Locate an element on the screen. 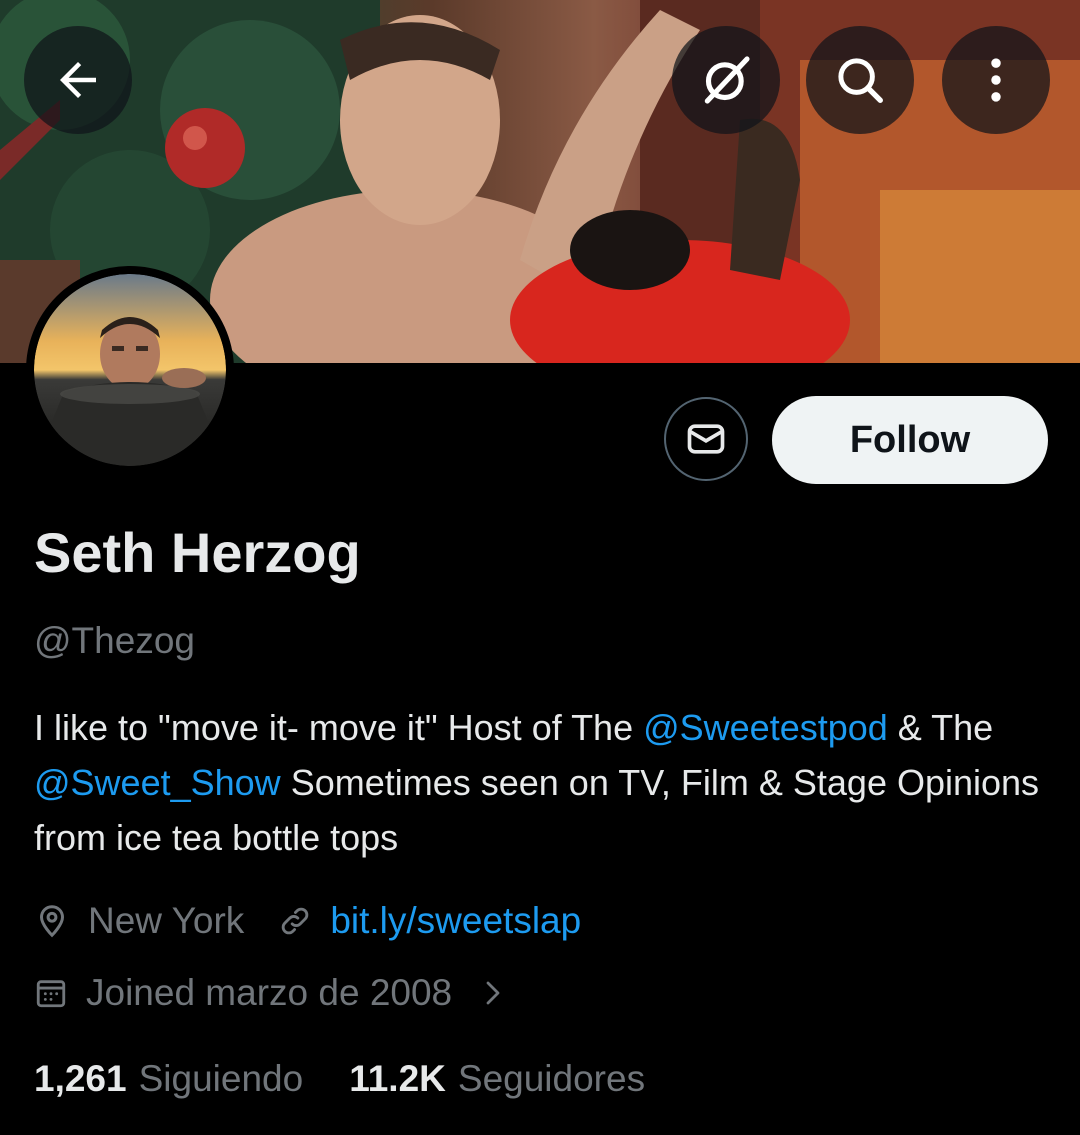 The height and width of the screenshot is (1135, 1080). bio-mention-link: @Sweet_Show is located at coordinates (157, 782).